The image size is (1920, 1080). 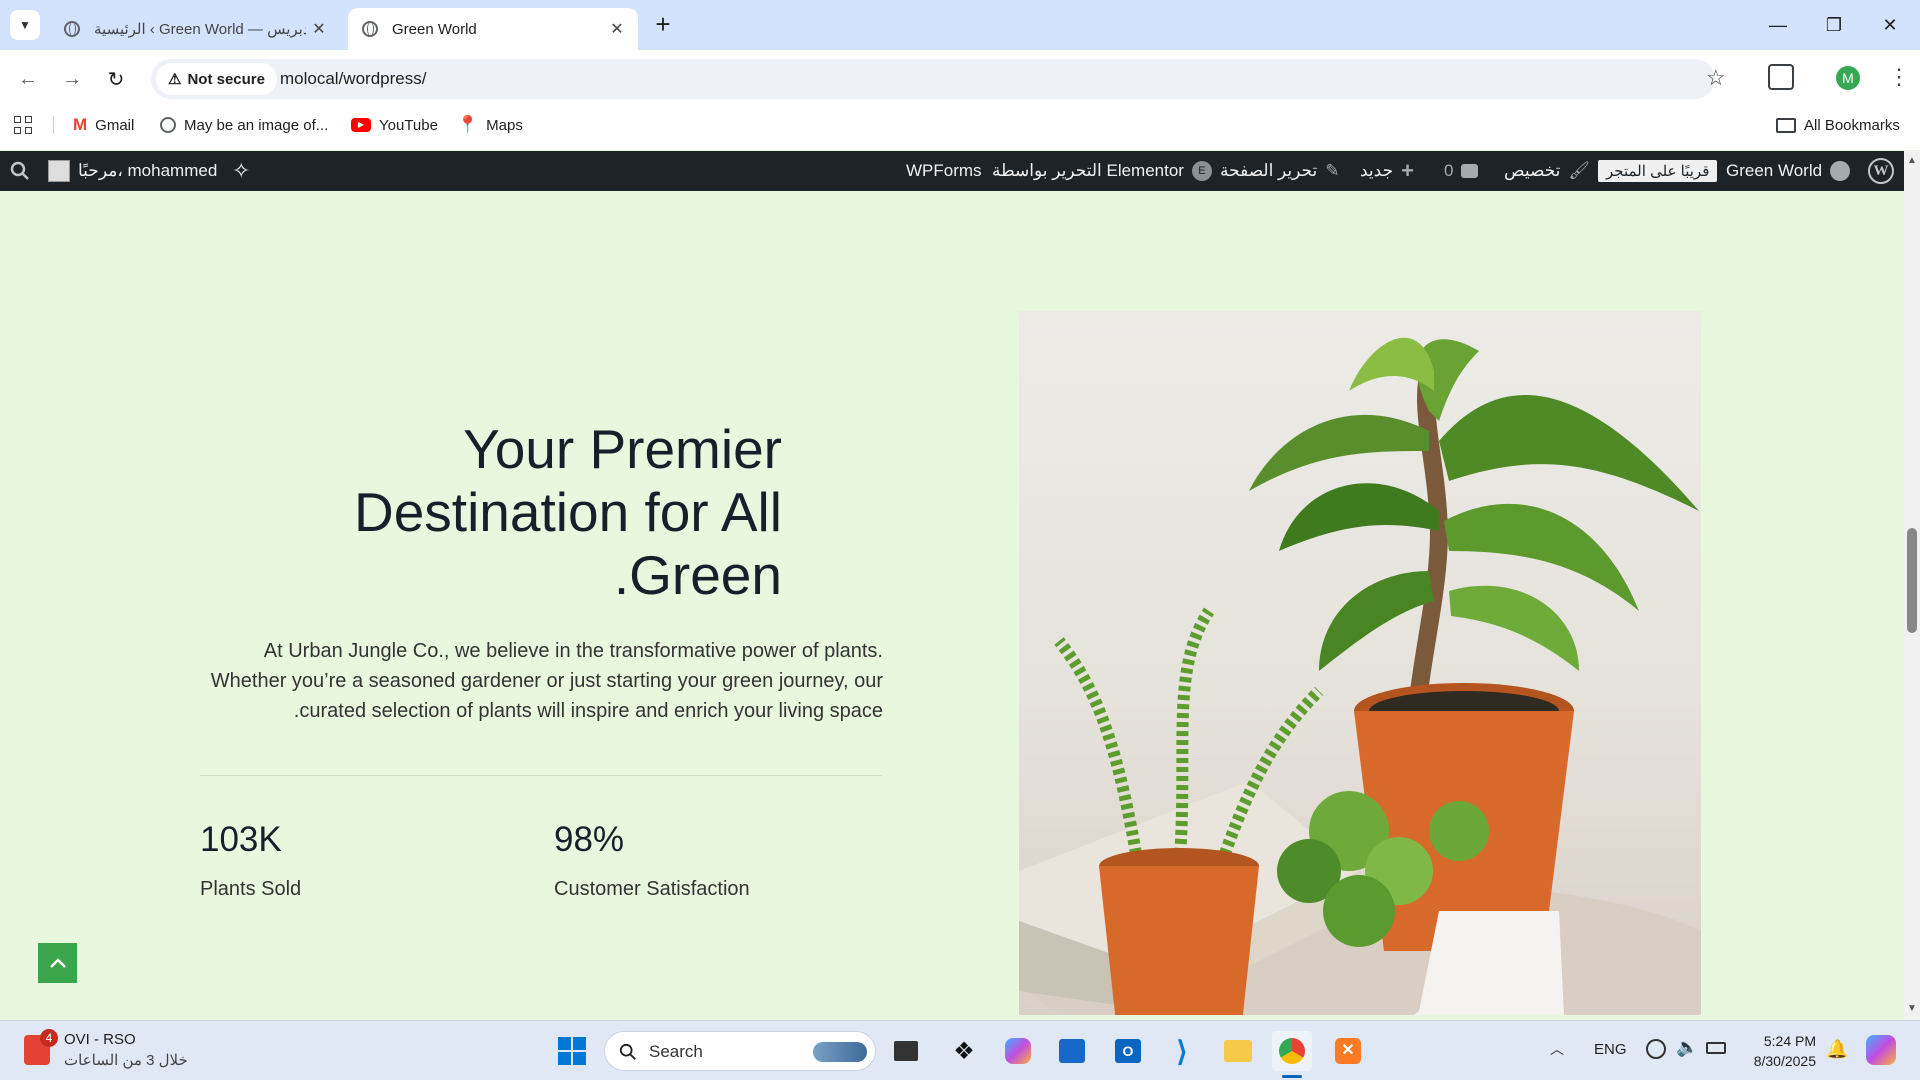 What do you see at coordinates (1837, 1049) in the screenshot?
I see `notification-bell-icon: 🔔` at bounding box center [1837, 1049].